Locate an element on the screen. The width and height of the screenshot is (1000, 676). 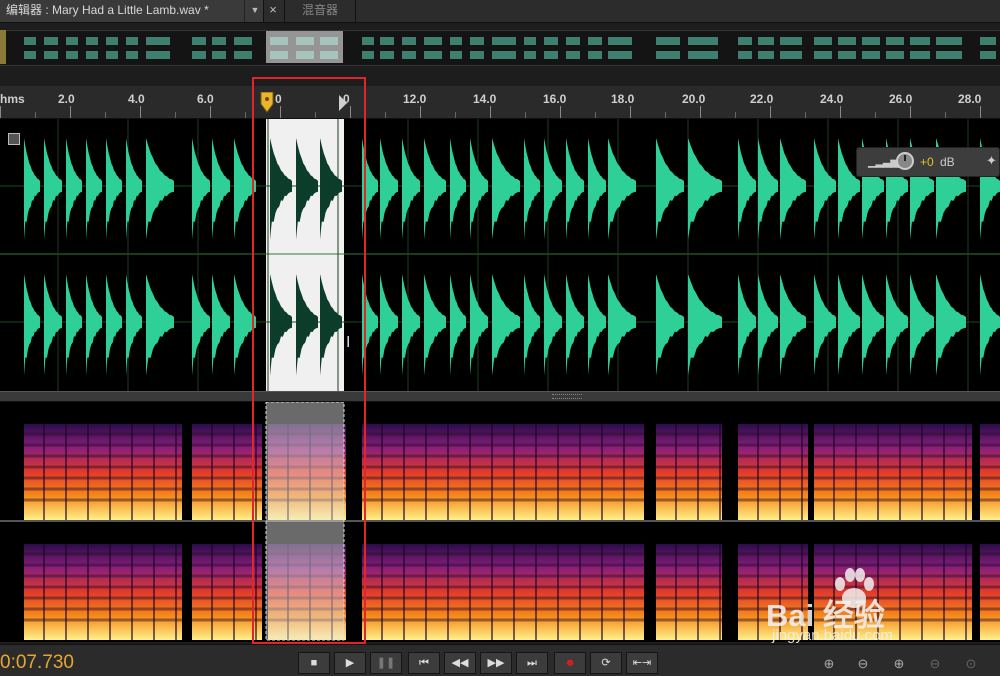
overview-waveform is located at coordinates (510, 48).